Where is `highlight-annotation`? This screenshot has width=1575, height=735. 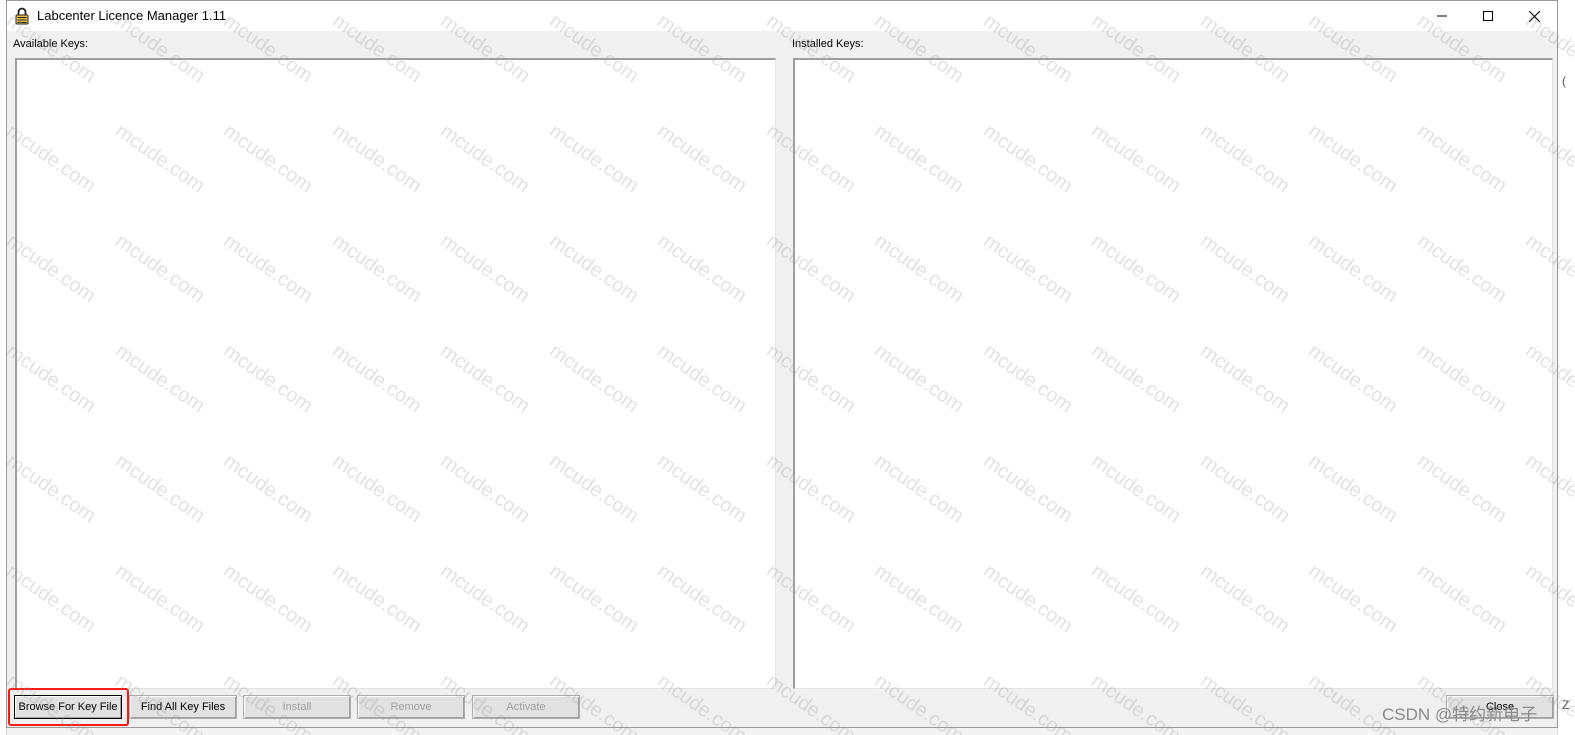 highlight-annotation is located at coordinates (68, 707).